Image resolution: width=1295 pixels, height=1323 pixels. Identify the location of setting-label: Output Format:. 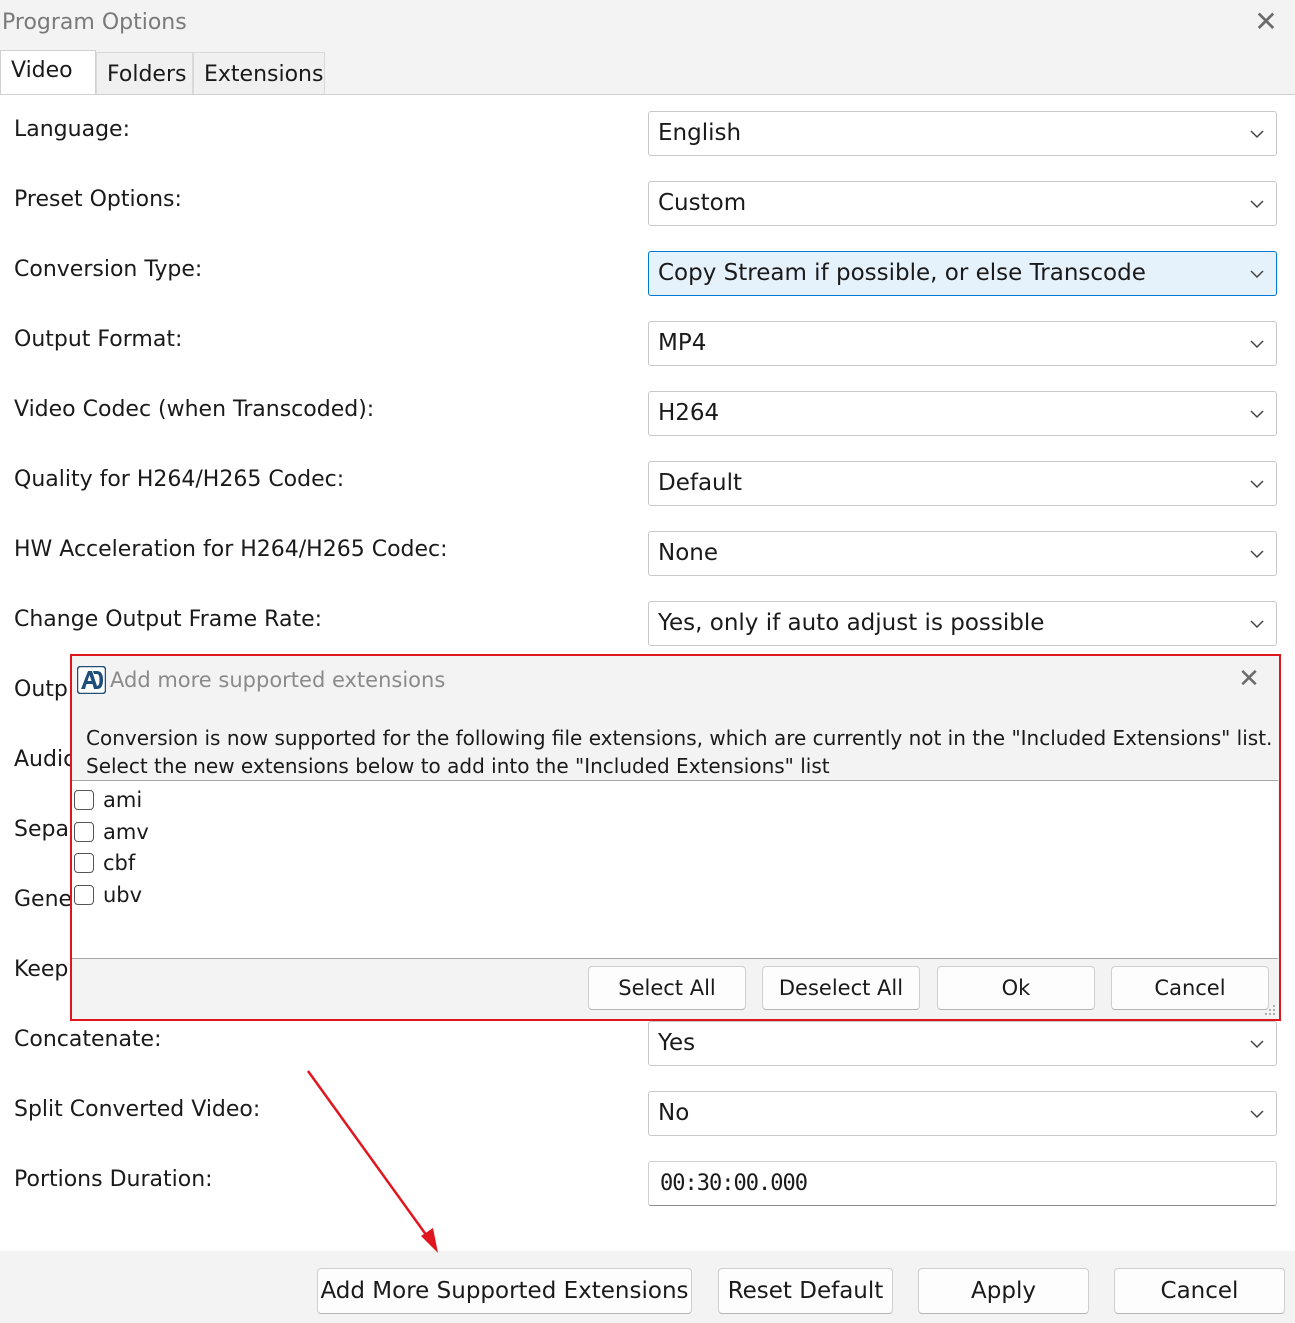
(98, 339).